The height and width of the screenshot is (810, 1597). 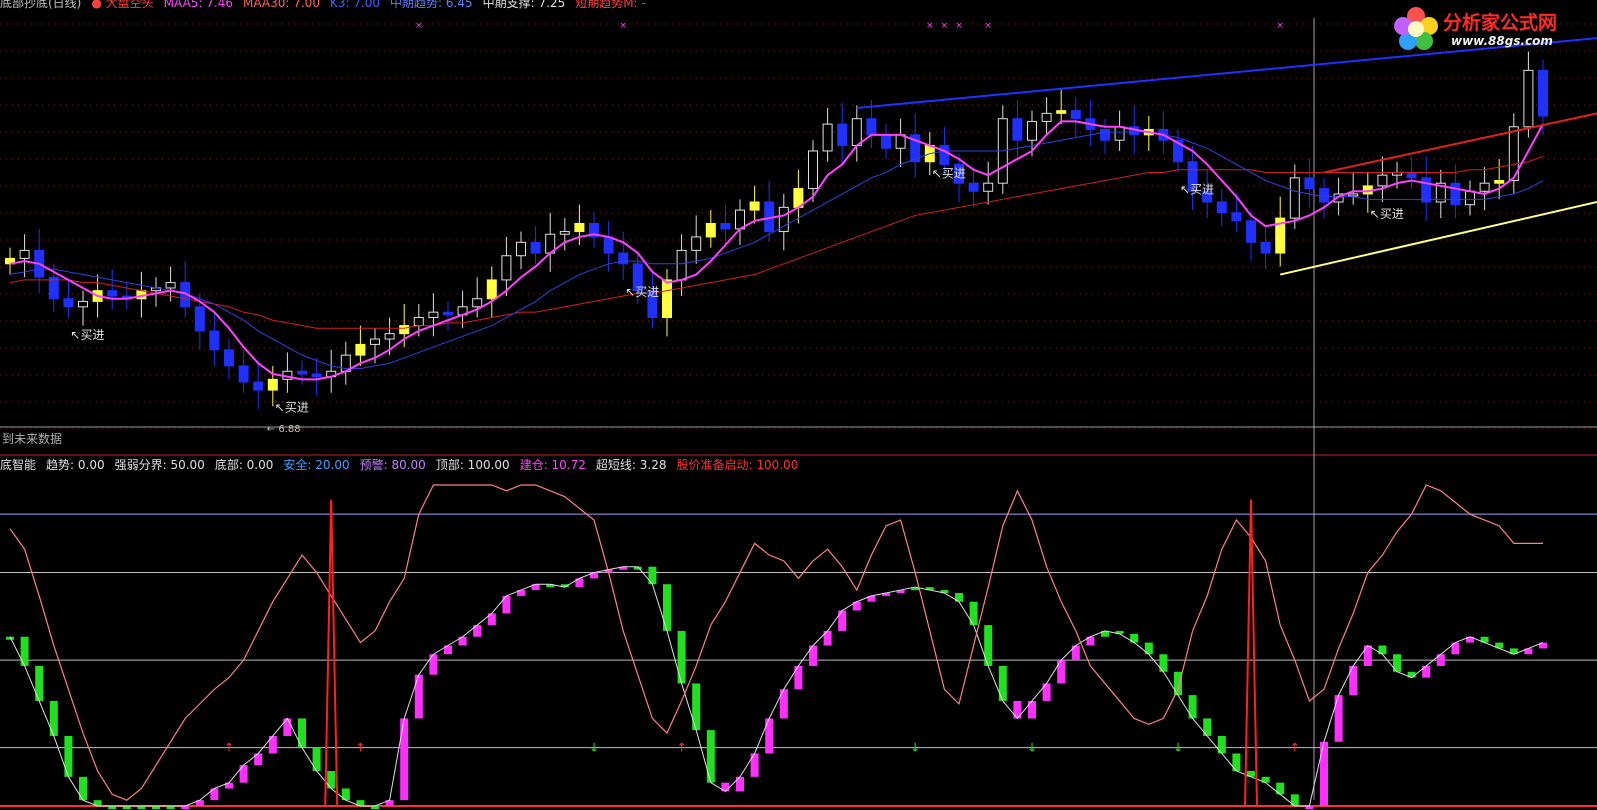 What do you see at coordinates (41, 5) in the screenshot?
I see `header-top-item-0: 底部抄底(日线)` at bounding box center [41, 5].